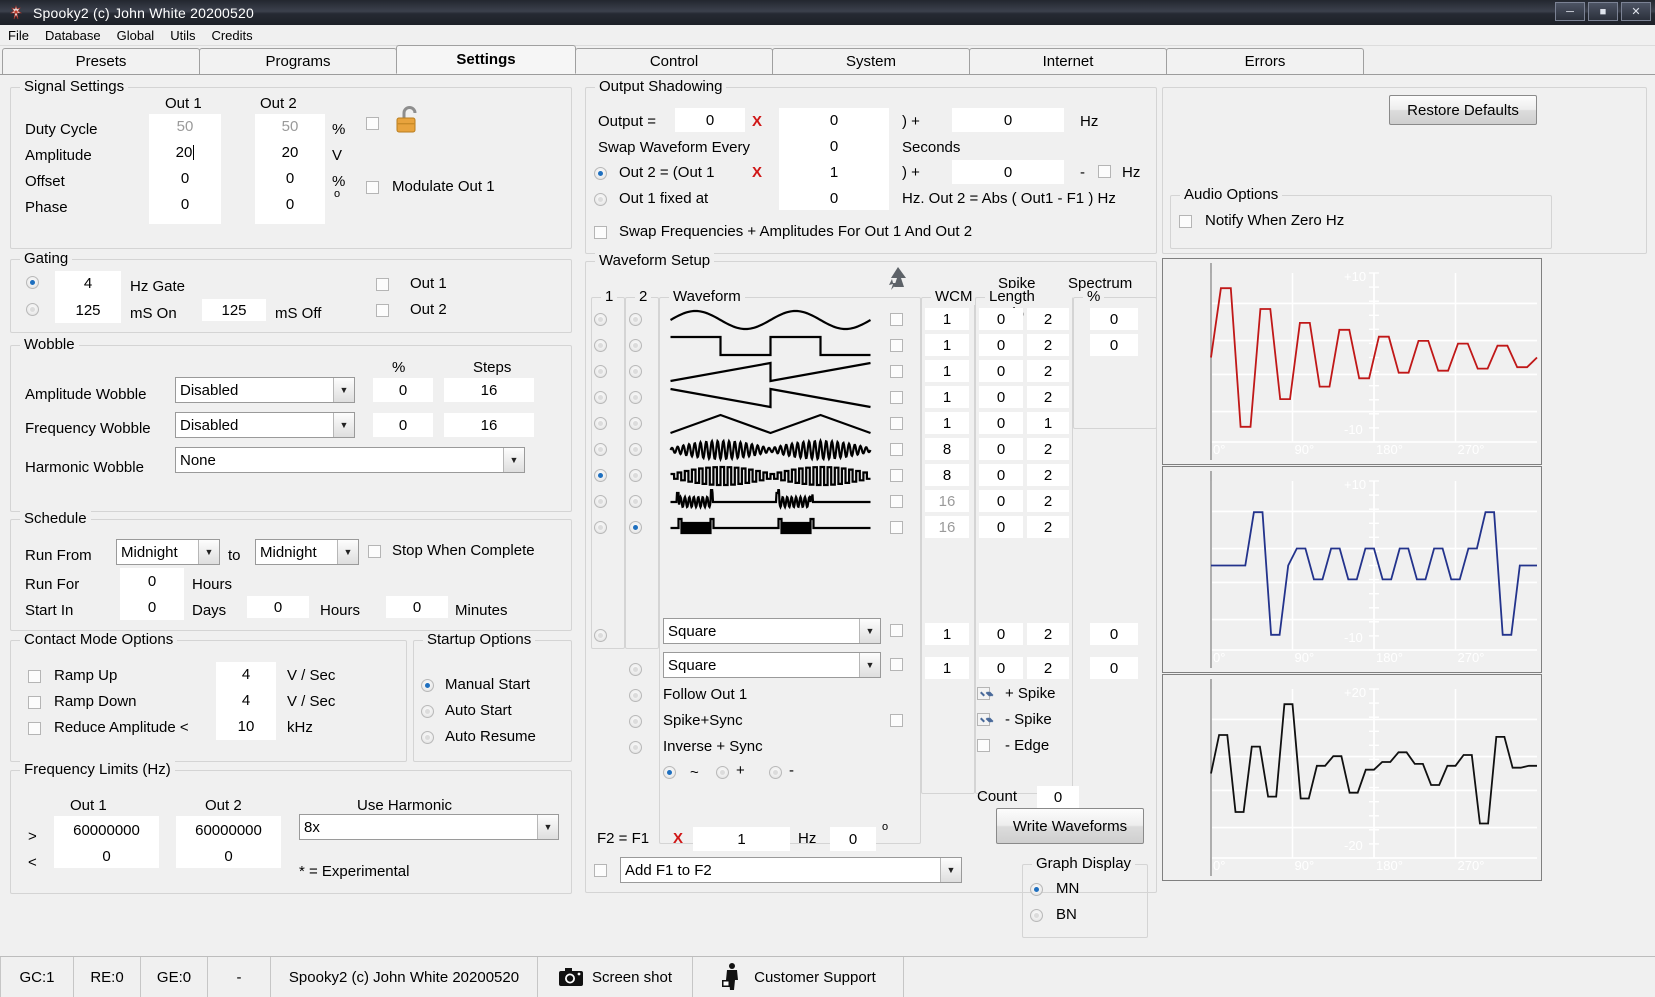 This screenshot has width=1655, height=997. I want to click on waveform-combo2-ratio: 2, so click(1048, 668).